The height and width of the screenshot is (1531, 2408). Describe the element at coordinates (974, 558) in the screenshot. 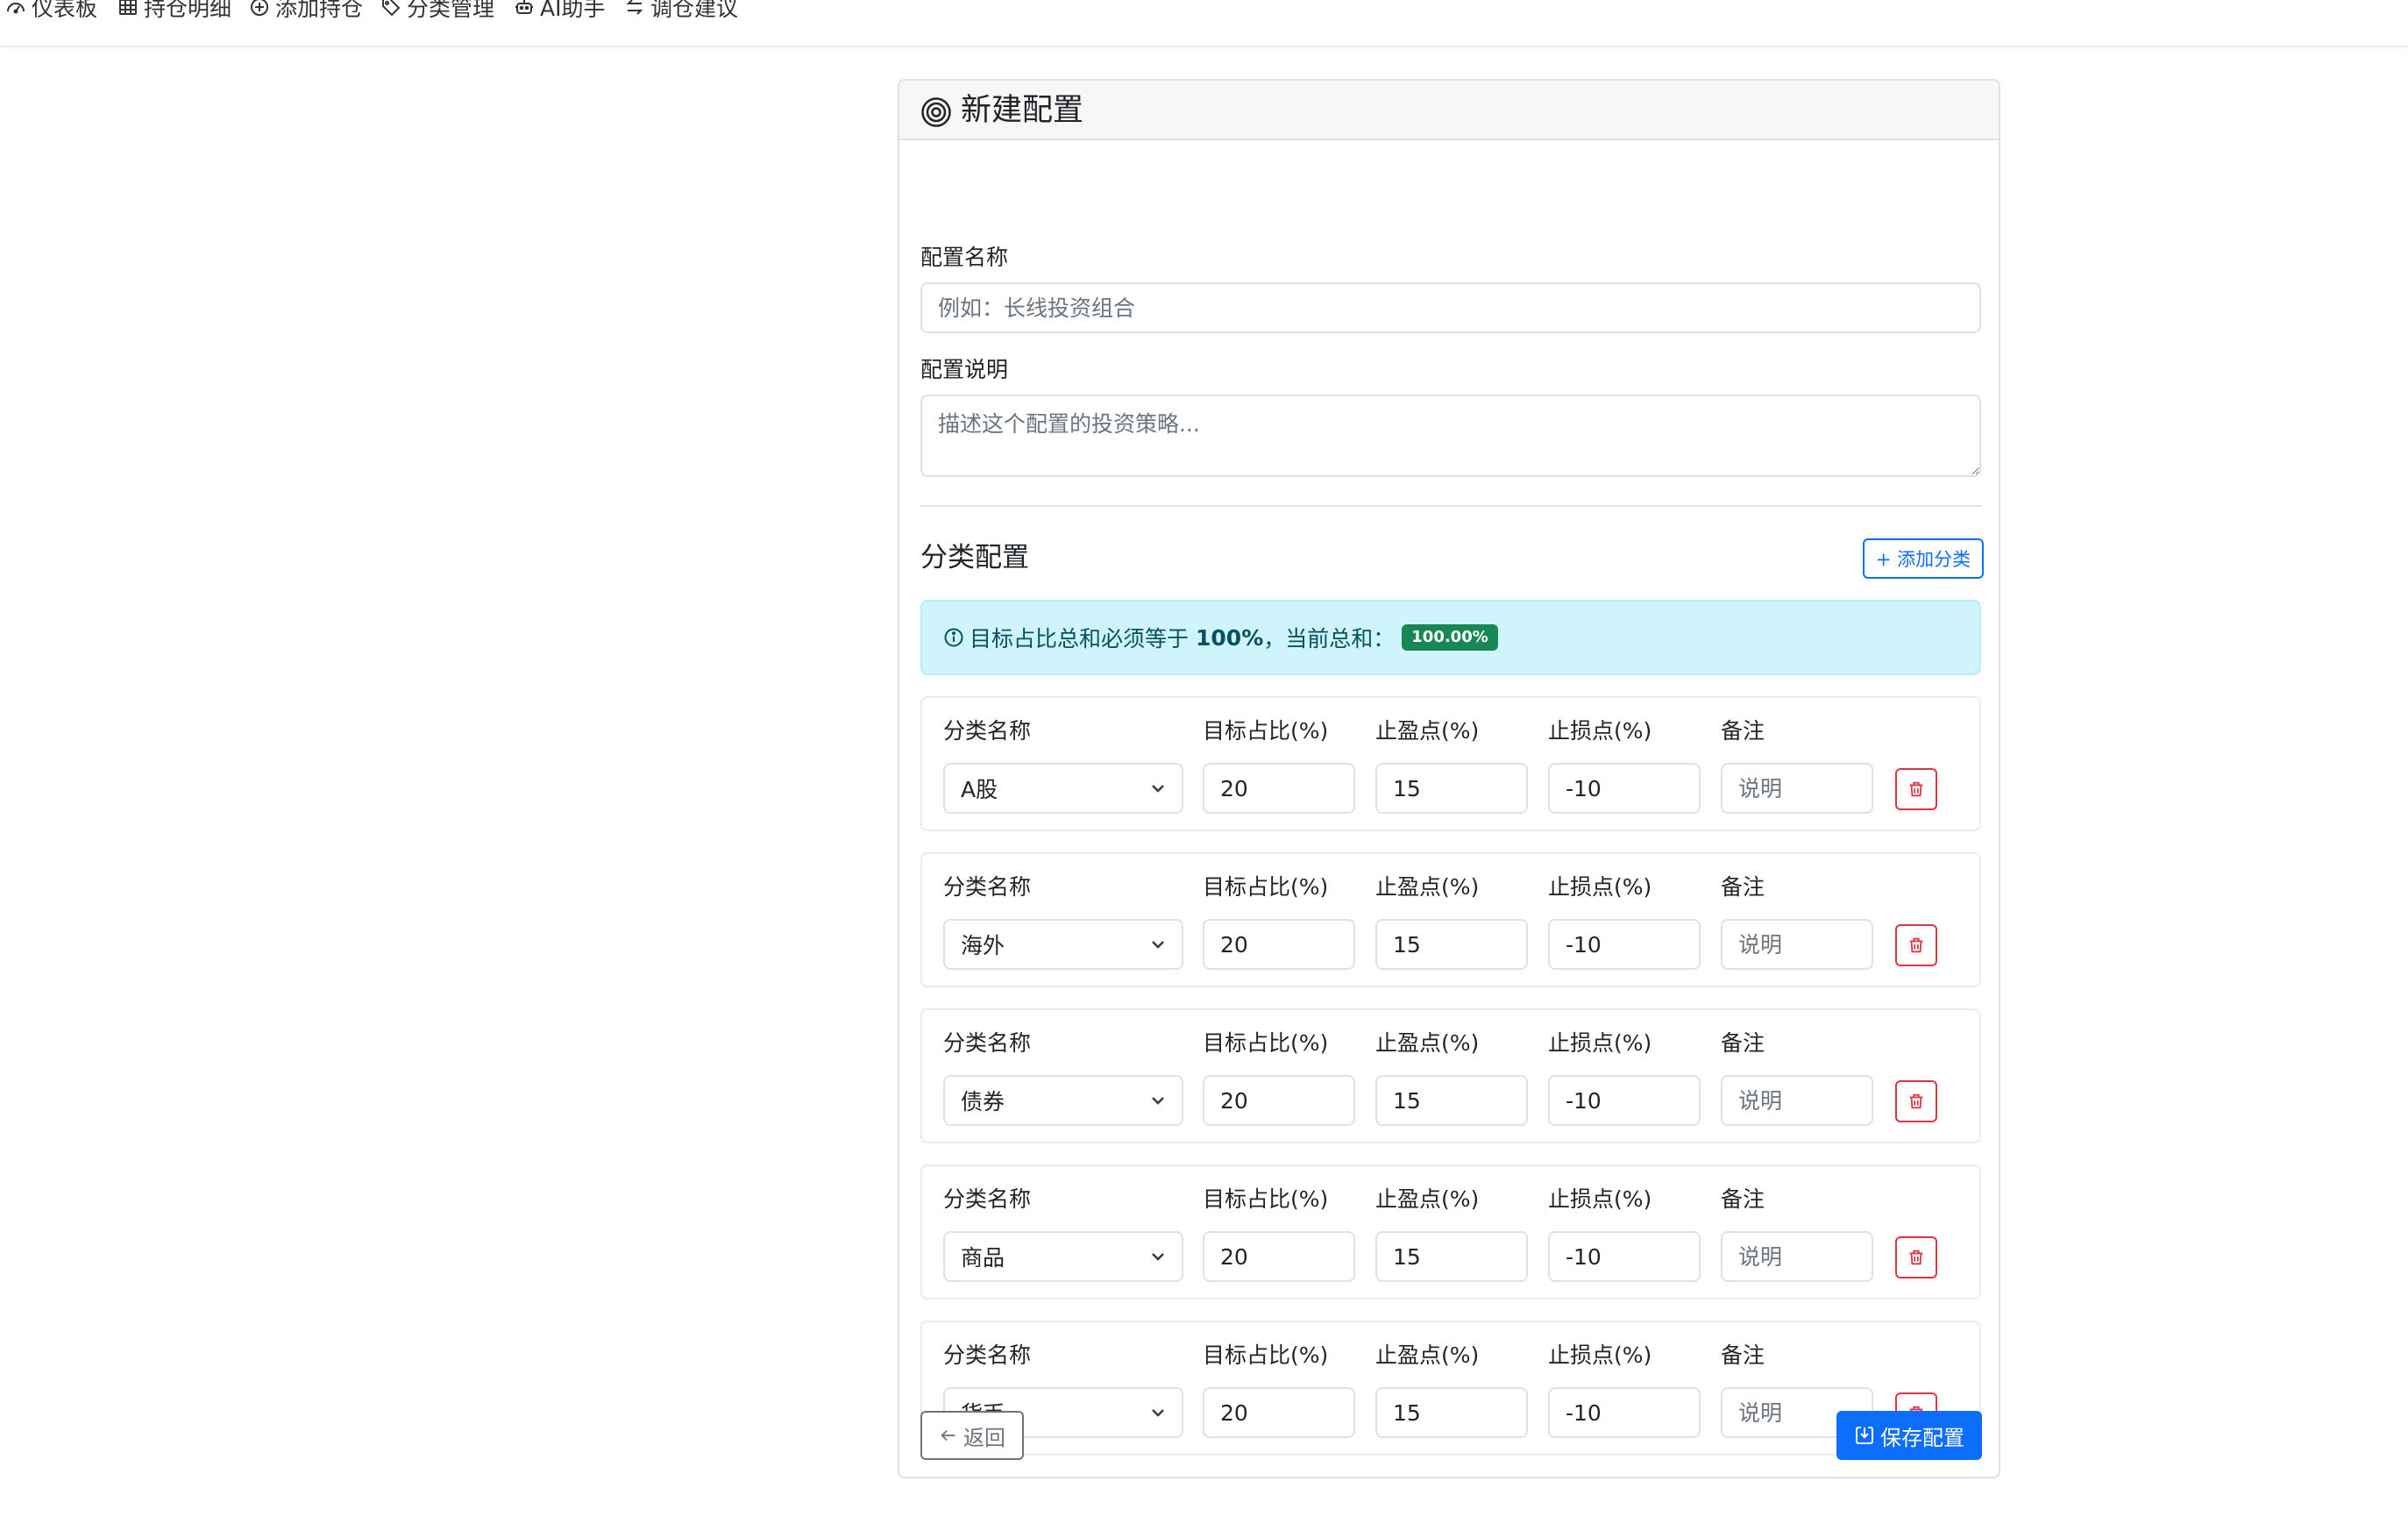

I see `categories-section-title: 分类配置` at that location.